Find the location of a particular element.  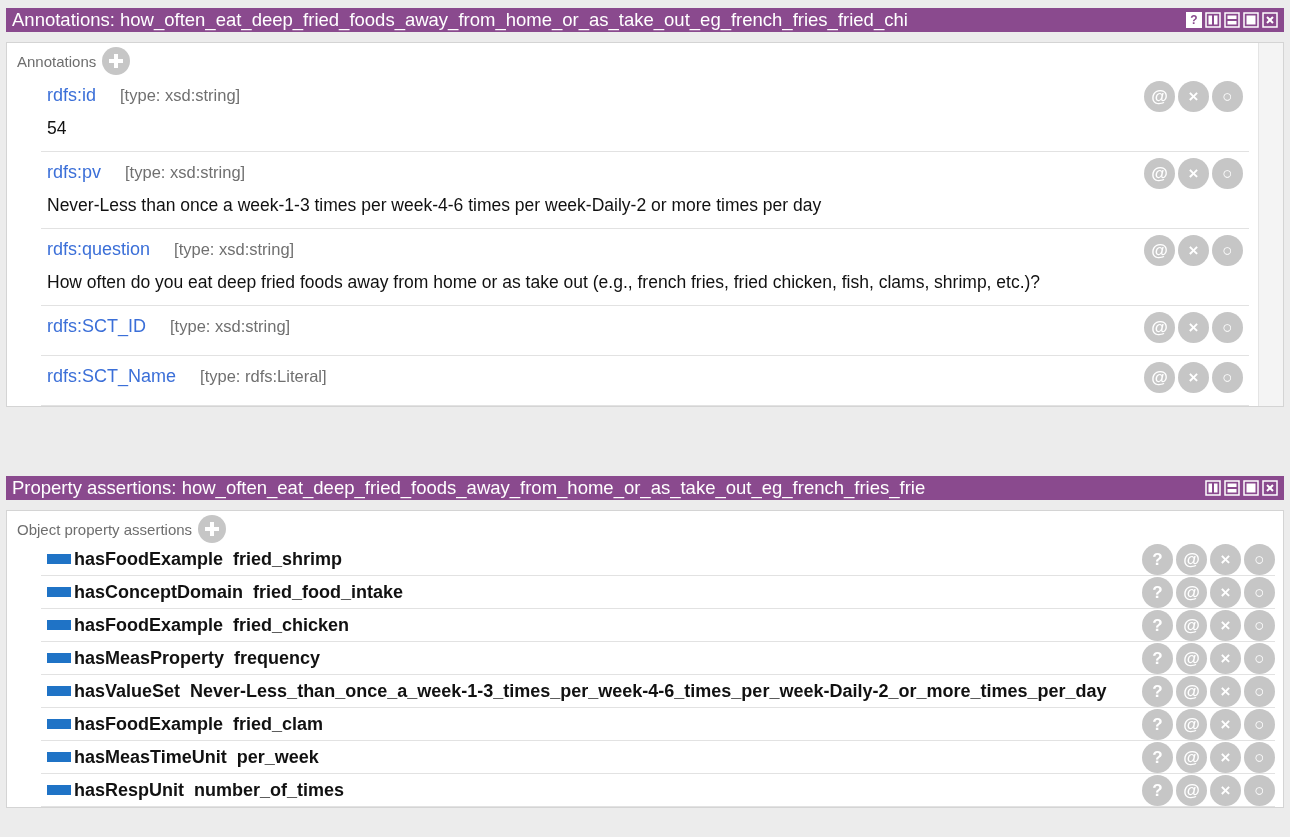

property-value: fried_food_intake is located at coordinates (328, 592).